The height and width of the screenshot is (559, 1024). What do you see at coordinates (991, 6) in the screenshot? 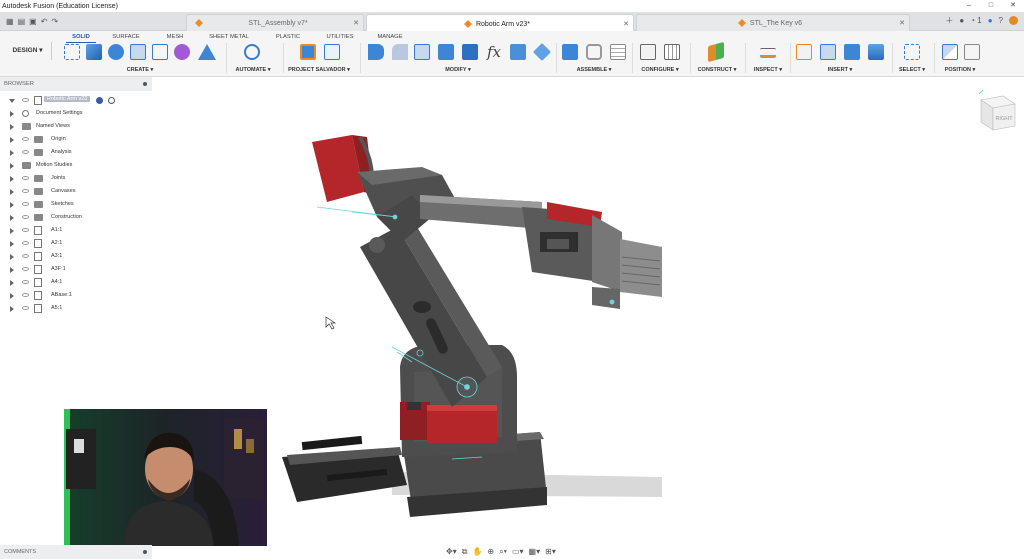
I see `maximize-button: □` at bounding box center [991, 6].